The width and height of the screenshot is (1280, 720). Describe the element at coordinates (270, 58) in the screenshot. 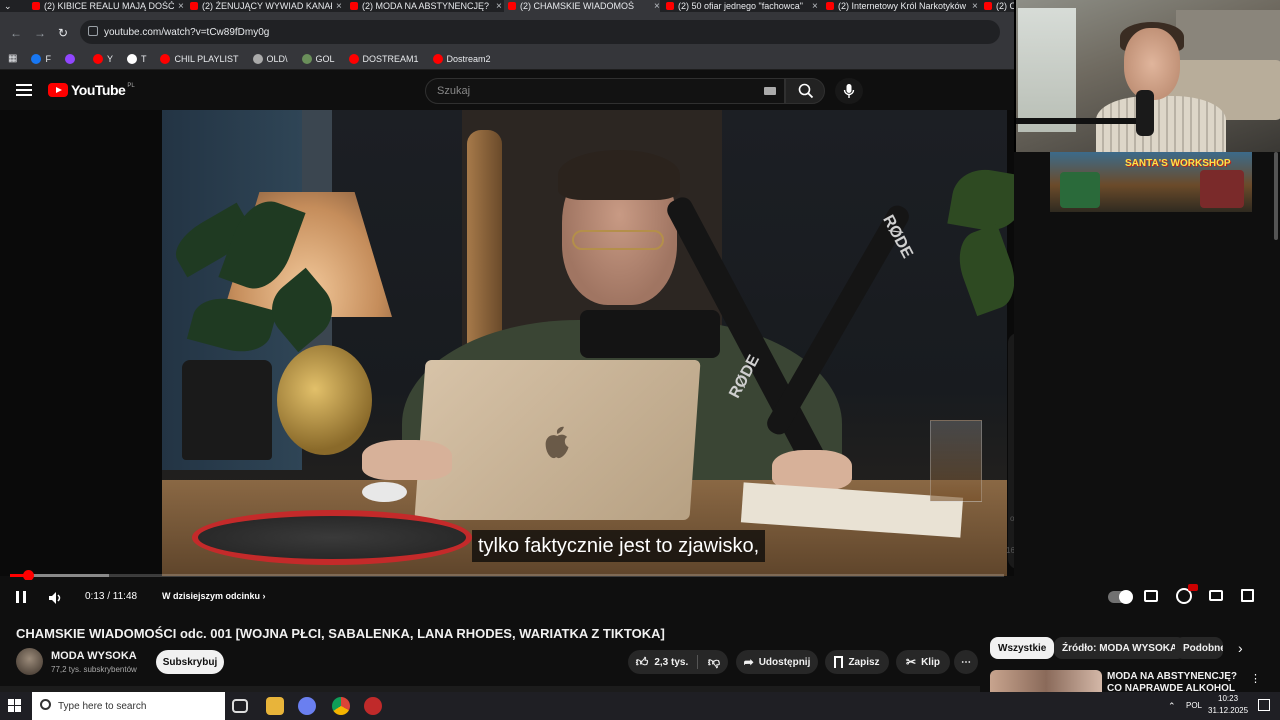

I see `bookmark-item: OLD\` at that location.